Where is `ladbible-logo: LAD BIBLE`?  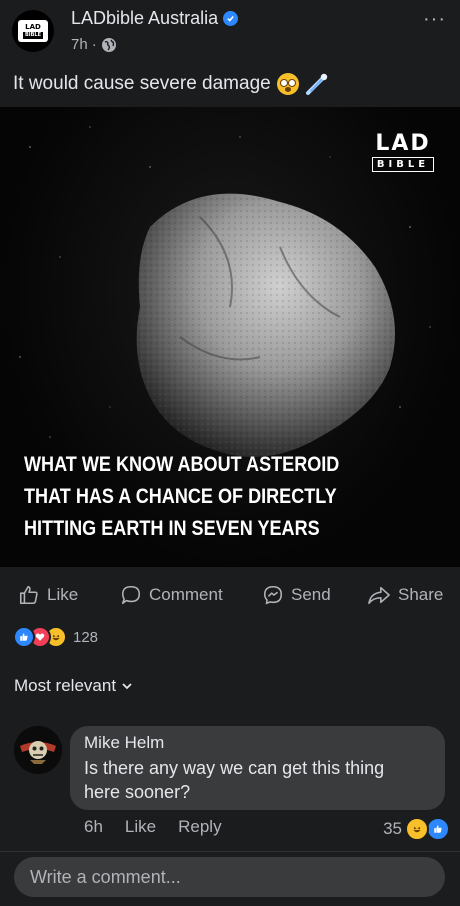
ladbible-logo: LAD BIBLE is located at coordinates (33, 31).